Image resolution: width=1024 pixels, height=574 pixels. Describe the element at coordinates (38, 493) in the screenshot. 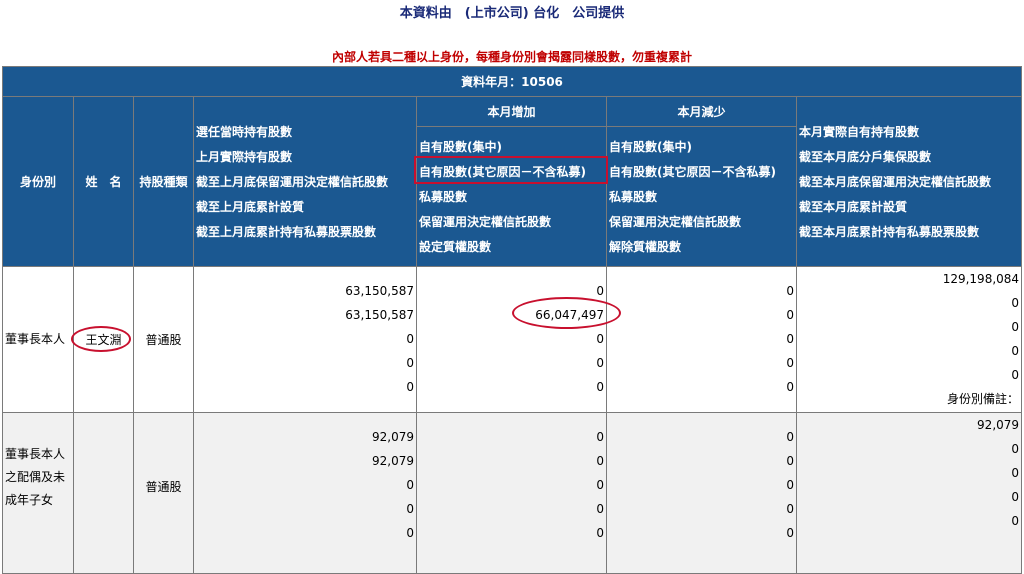

I see `identity-cell: 董事長本人之配偶及未成年子女` at that location.